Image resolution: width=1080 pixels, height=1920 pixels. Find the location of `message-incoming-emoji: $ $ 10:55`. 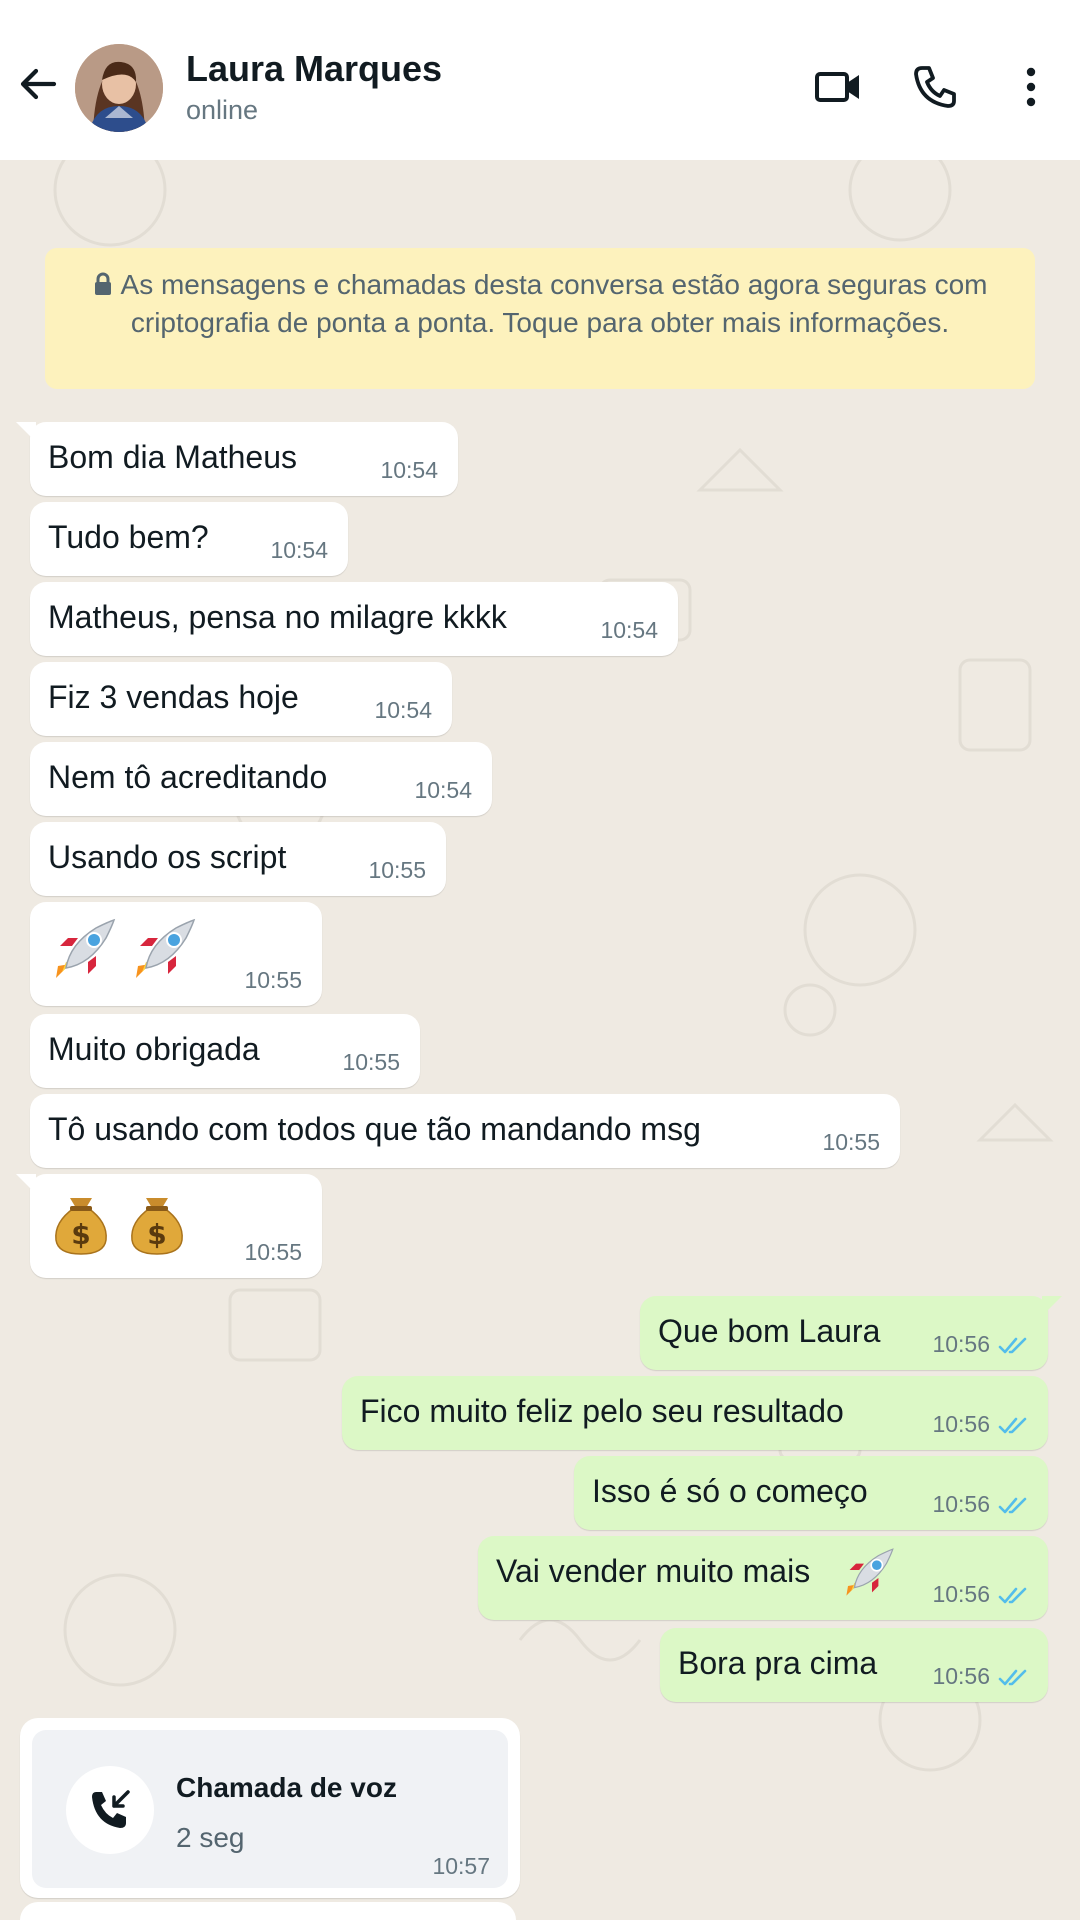

message-incoming-emoji: $ $ 10:55 is located at coordinates (169, 1226).